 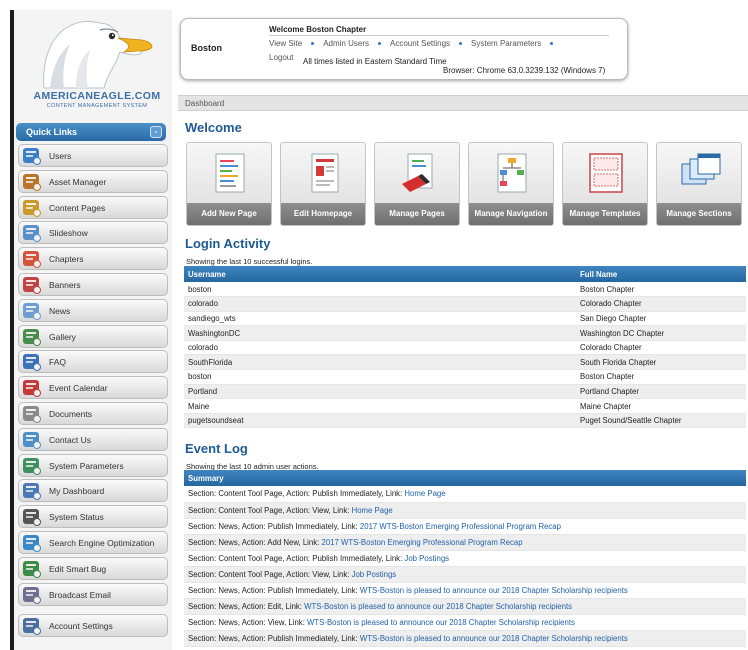 I want to click on quick-link-account-settings: Account Settings, so click(x=93, y=625).